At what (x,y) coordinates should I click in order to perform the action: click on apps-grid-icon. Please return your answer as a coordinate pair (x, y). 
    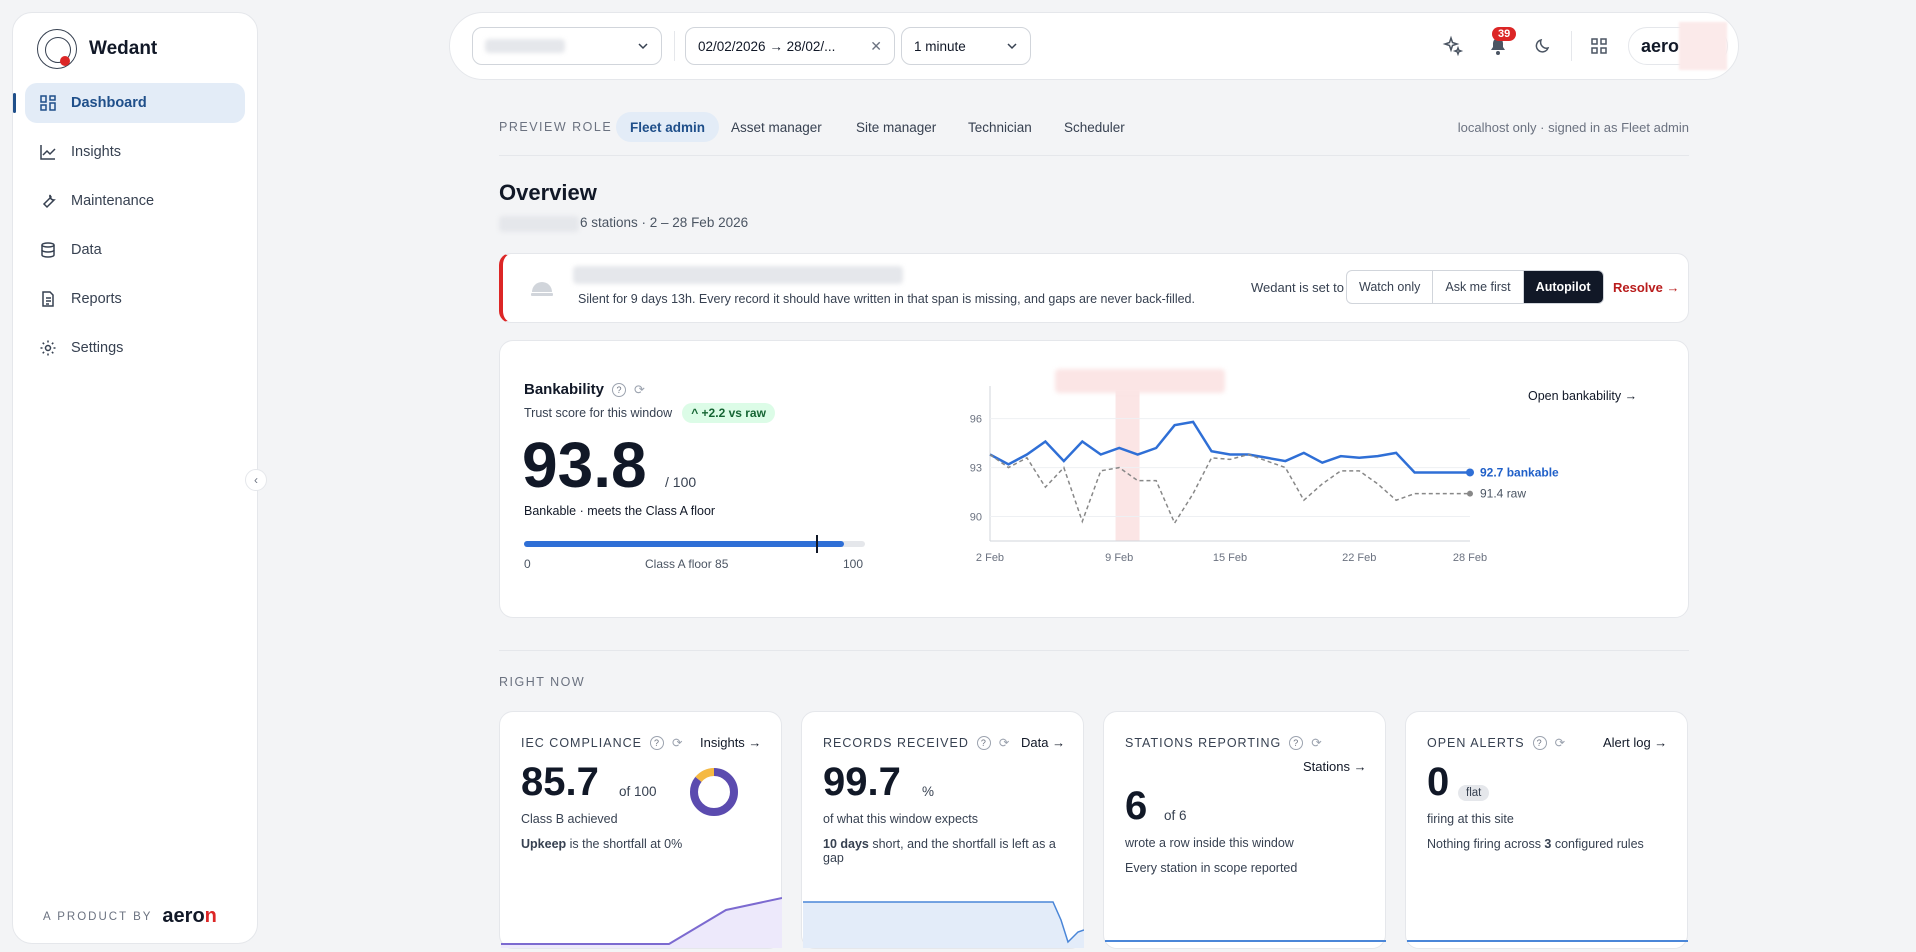
    Looking at the image, I should click on (1599, 46).